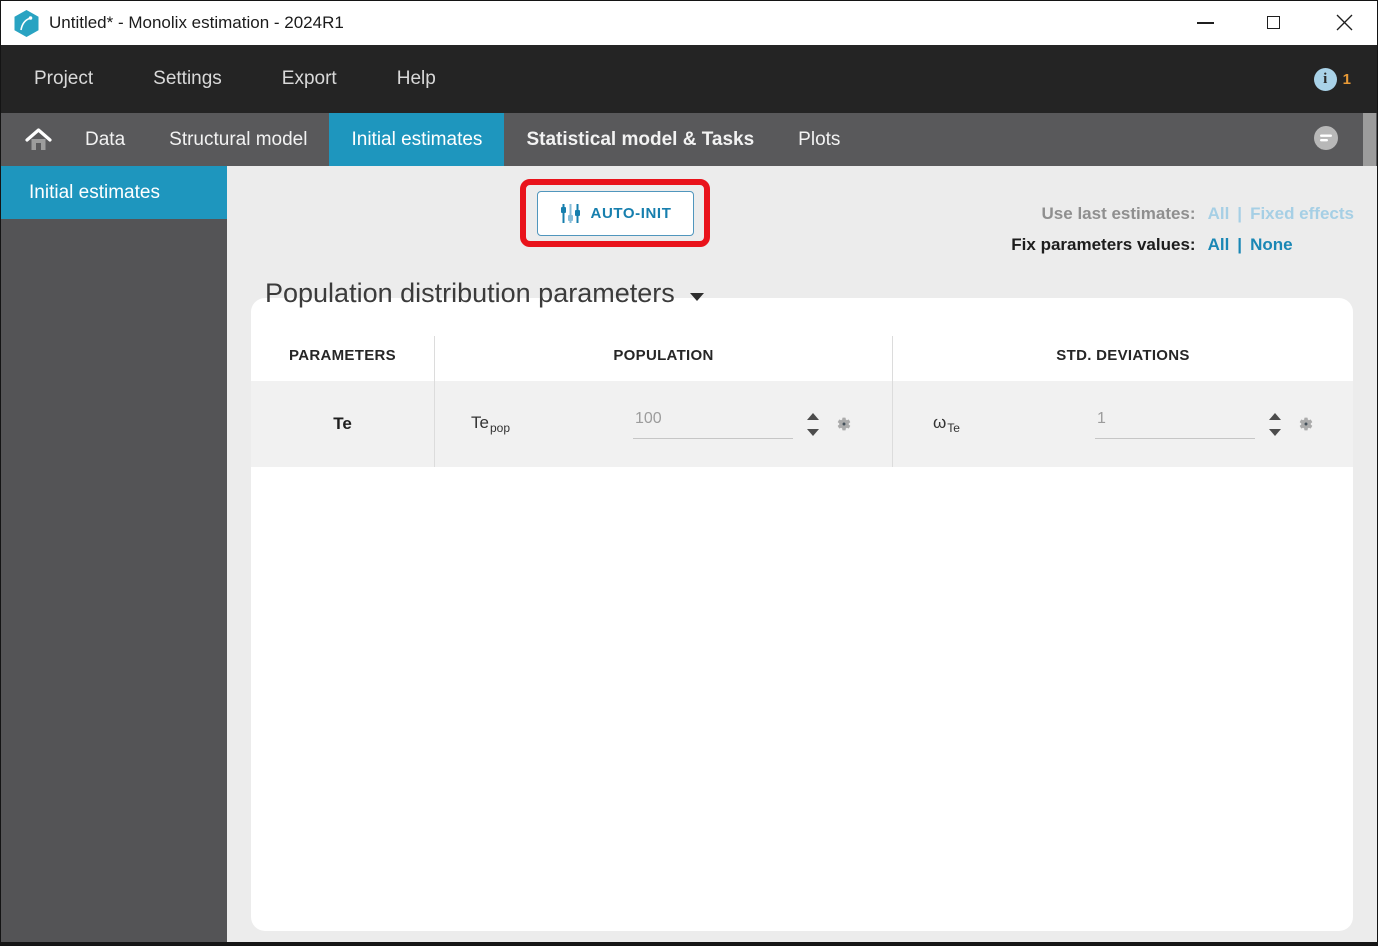 This screenshot has height=946, width=1378. What do you see at coordinates (696, 296) in the screenshot?
I see `chevron-down-icon` at bounding box center [696, 296].